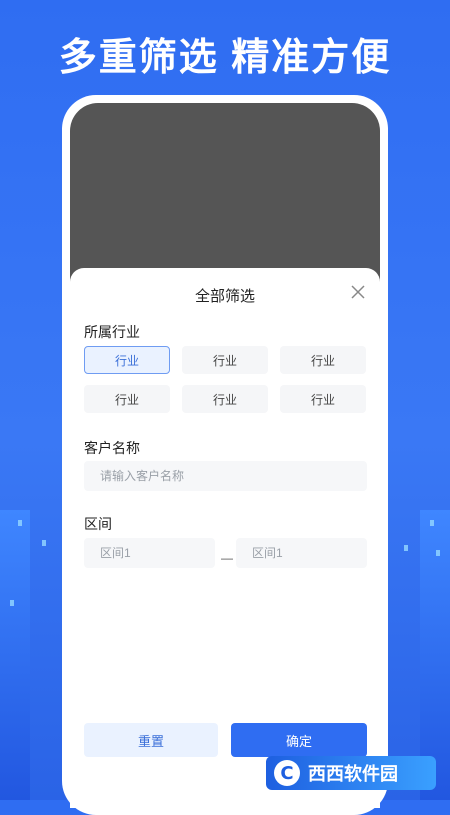 This screenshot has width=450, height=815. Describe the element at coordinates (301, 553) in the screenshot. I see `range-to-input` at that location.